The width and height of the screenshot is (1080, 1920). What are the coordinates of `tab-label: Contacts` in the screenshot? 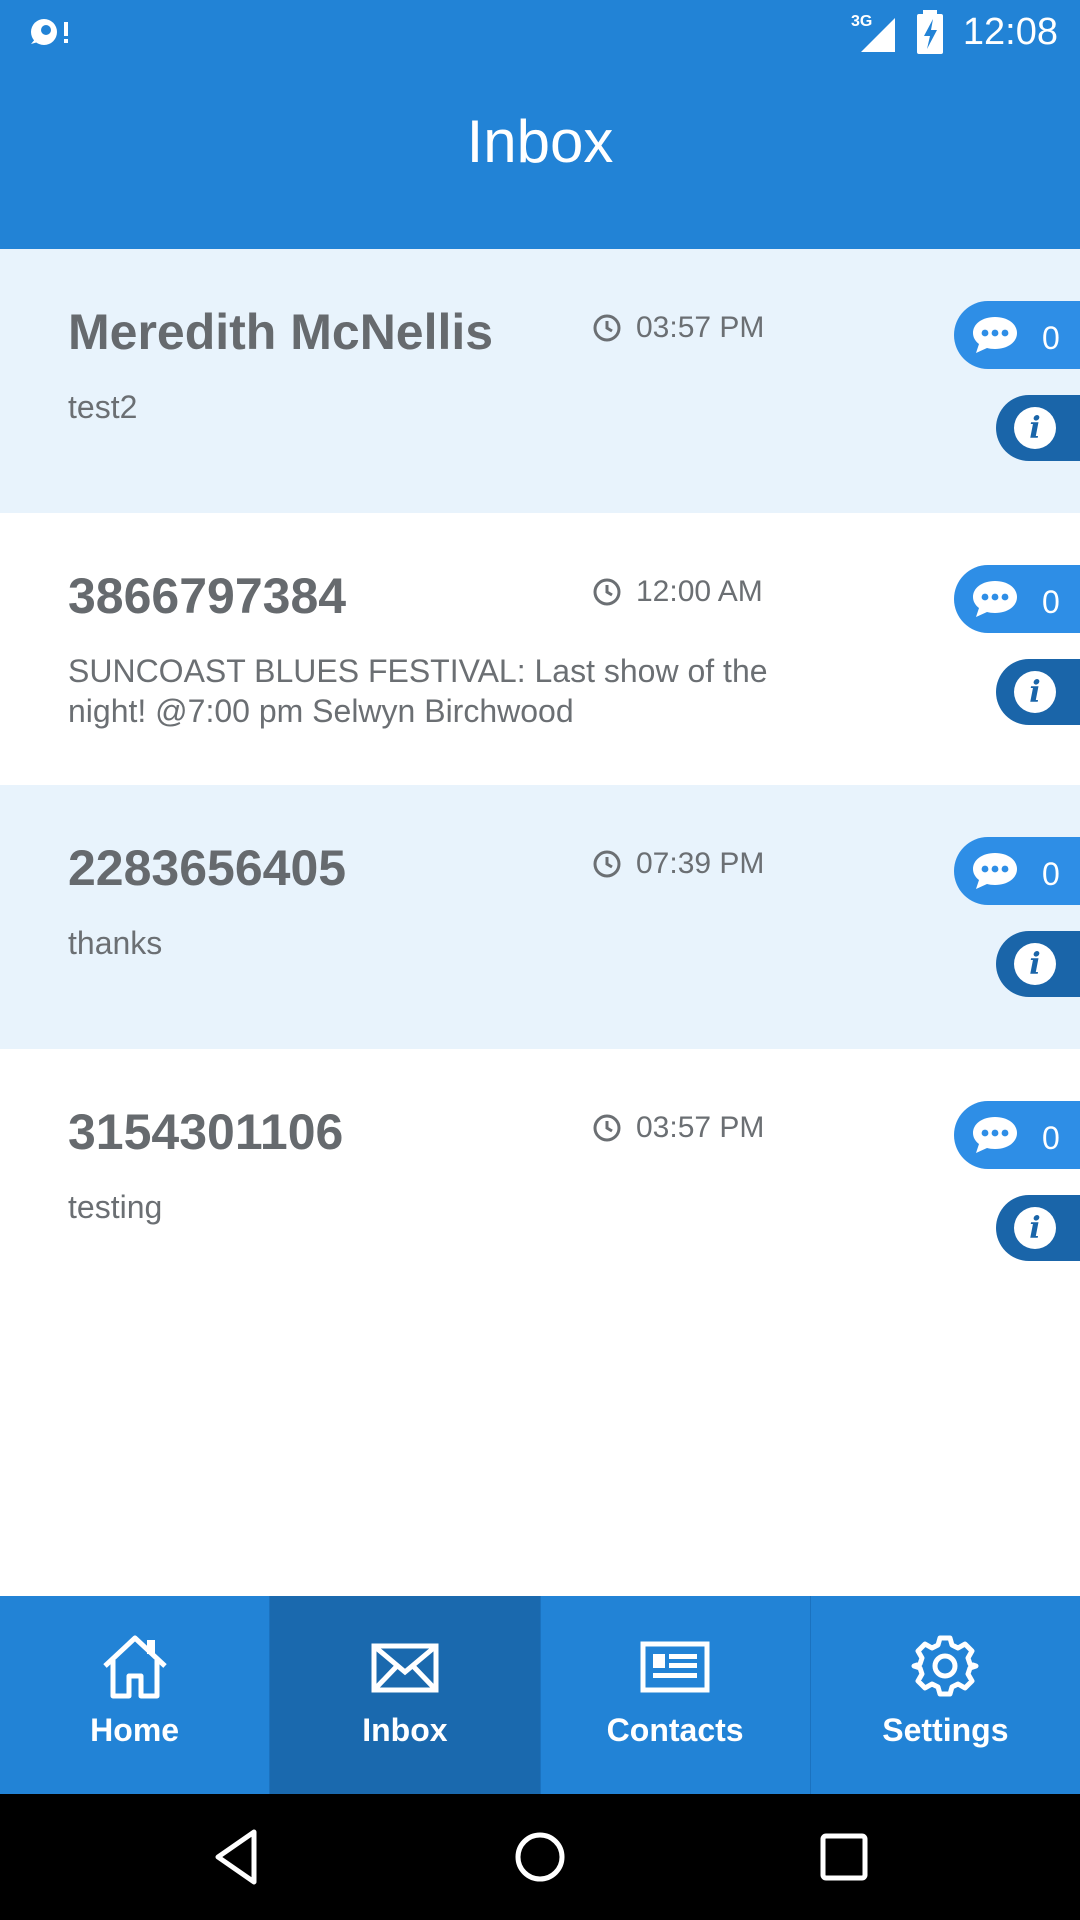 It's located at (675, 1730).